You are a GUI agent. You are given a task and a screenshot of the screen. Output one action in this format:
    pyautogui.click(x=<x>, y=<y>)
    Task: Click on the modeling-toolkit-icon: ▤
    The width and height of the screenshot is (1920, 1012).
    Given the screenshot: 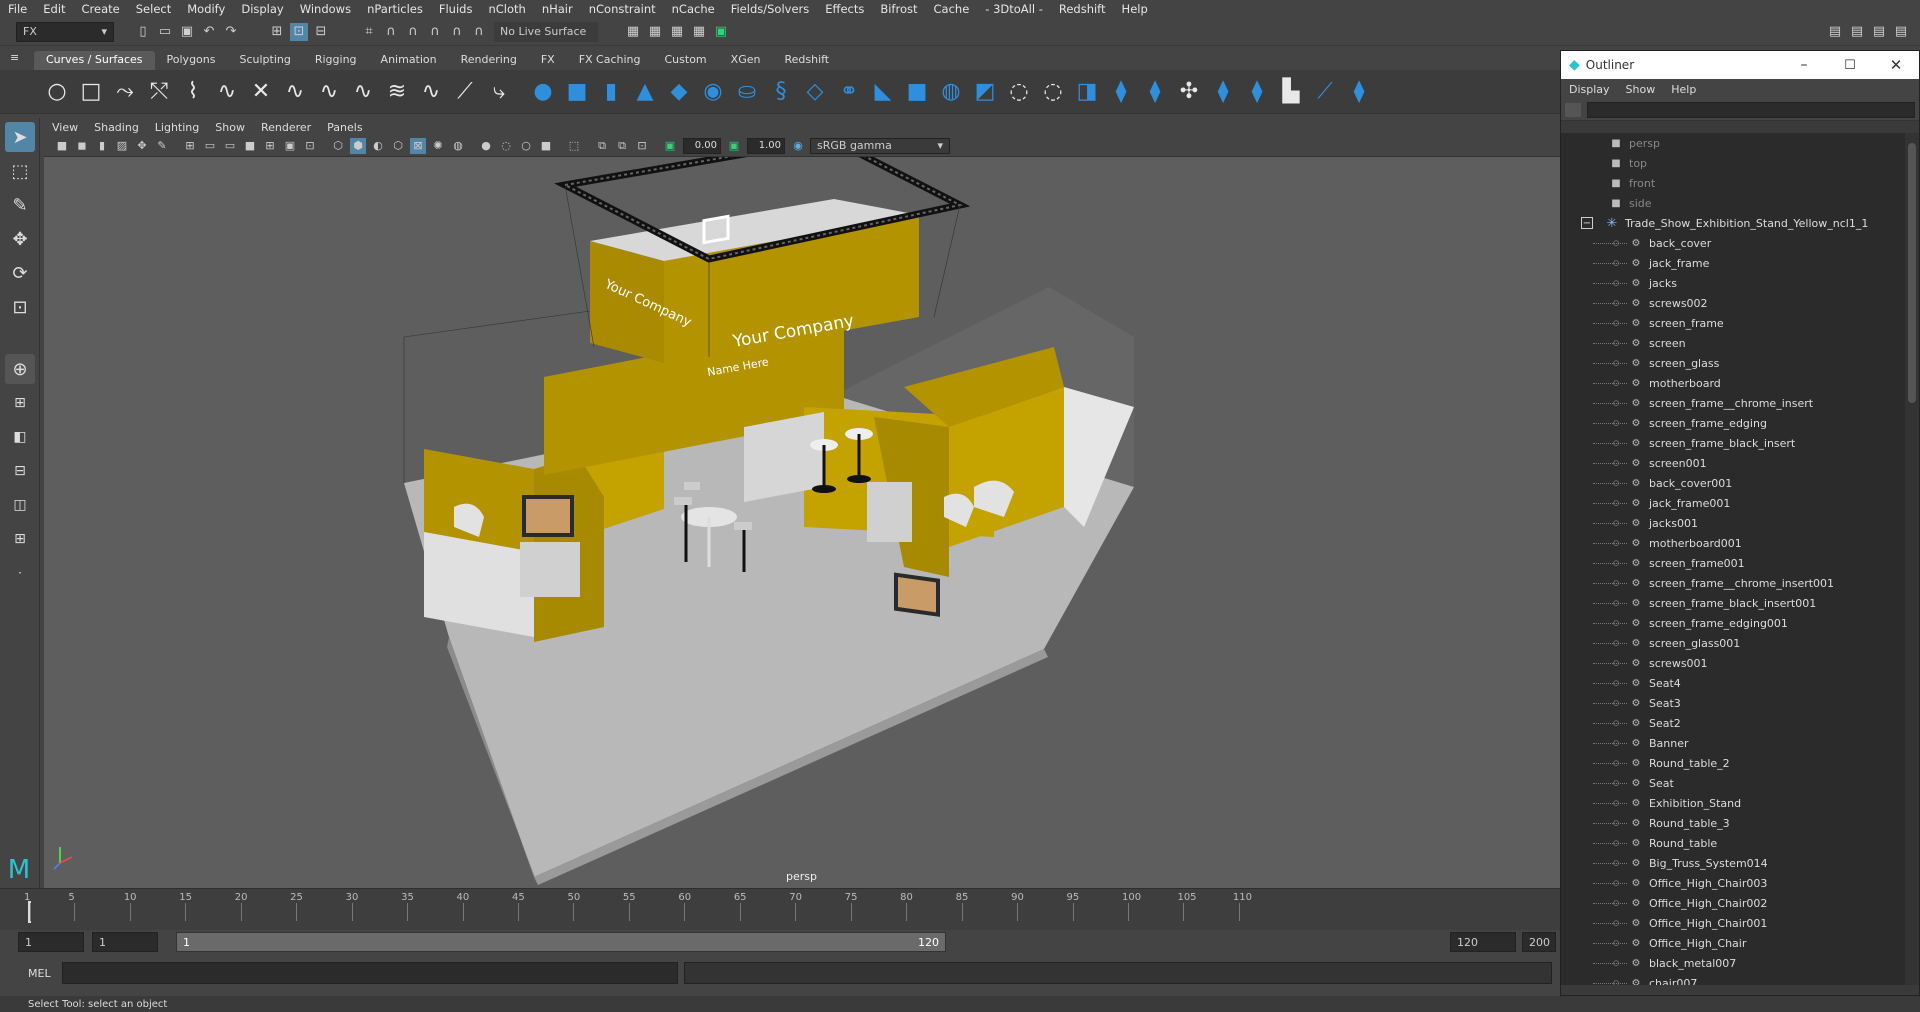 What is the action you would take?
    pyautogui.click(x=1835, y=32)
    